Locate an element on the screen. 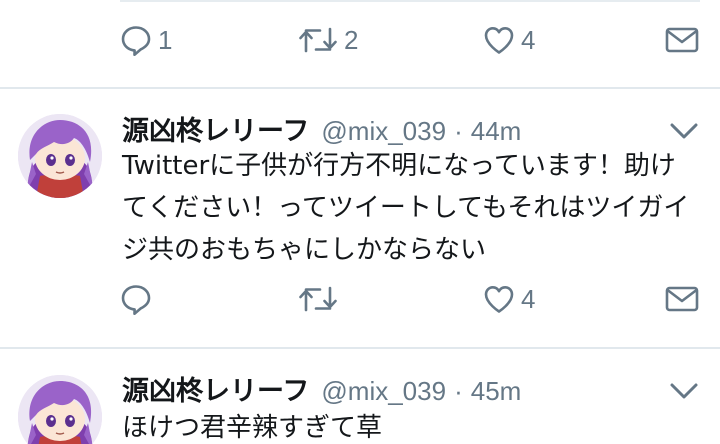 The height and width of the screenshot is (444, 720). retweet-count: 2 is located at coordinates (351, 39).